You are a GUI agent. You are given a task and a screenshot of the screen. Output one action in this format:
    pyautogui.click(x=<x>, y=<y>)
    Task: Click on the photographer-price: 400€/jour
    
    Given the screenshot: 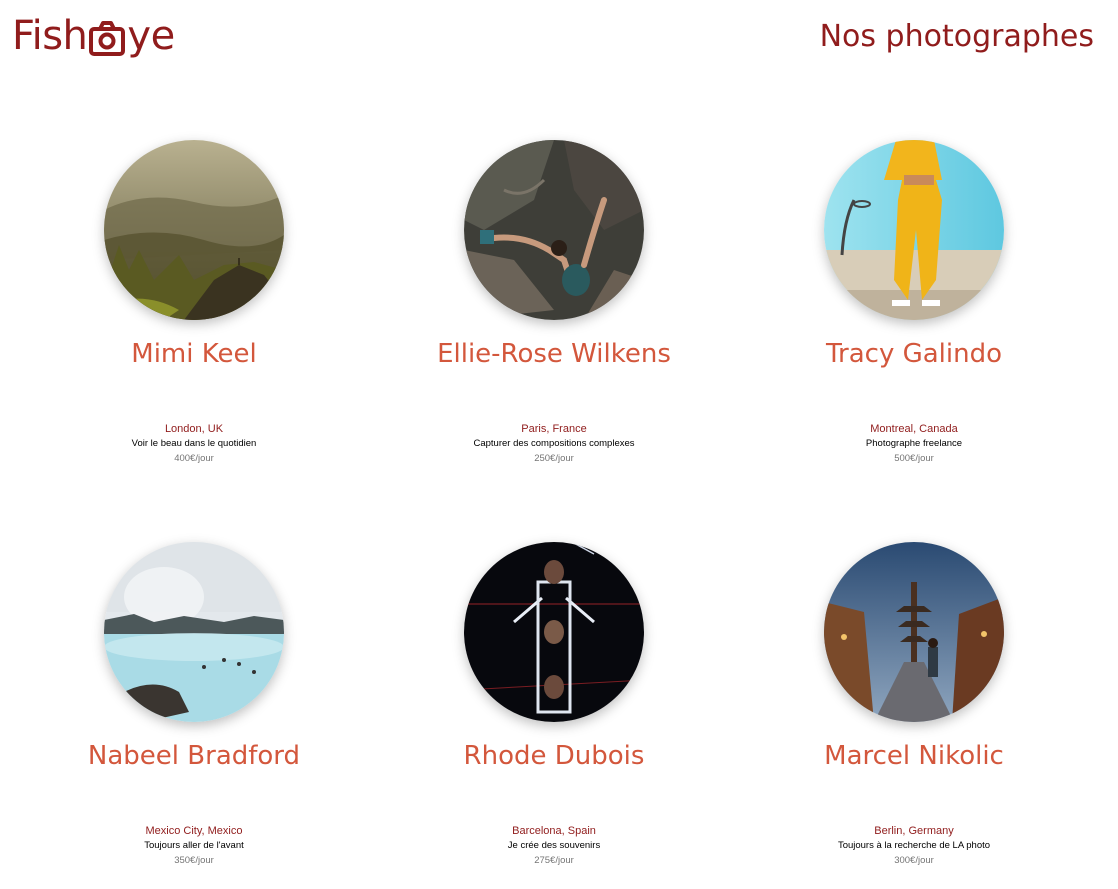 What is the action you would take?
    pyautogui.click(x=194, y=458)
    